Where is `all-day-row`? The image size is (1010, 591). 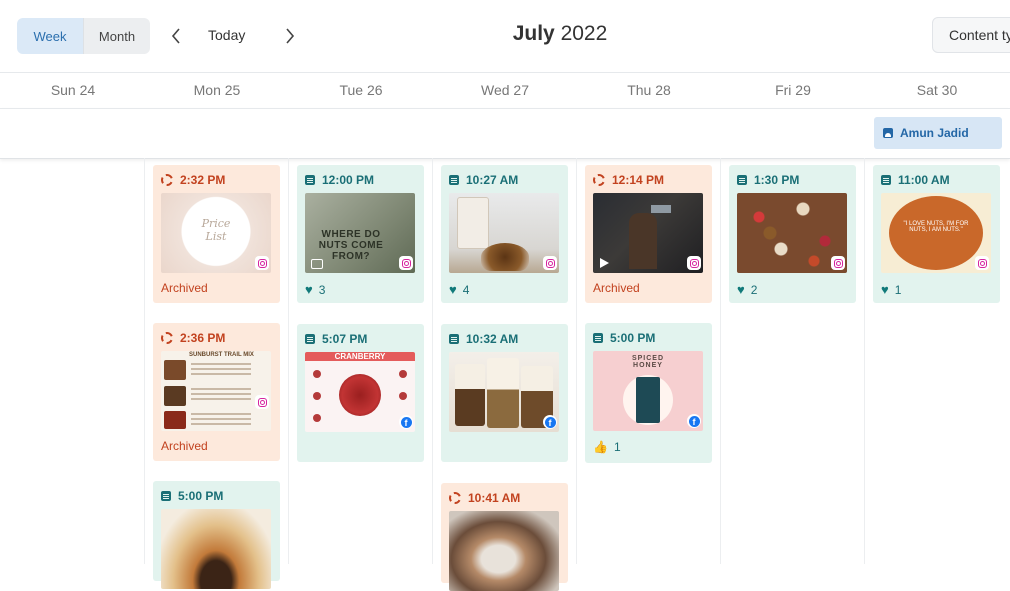 all-day-row is located at coordinates (505, 133).